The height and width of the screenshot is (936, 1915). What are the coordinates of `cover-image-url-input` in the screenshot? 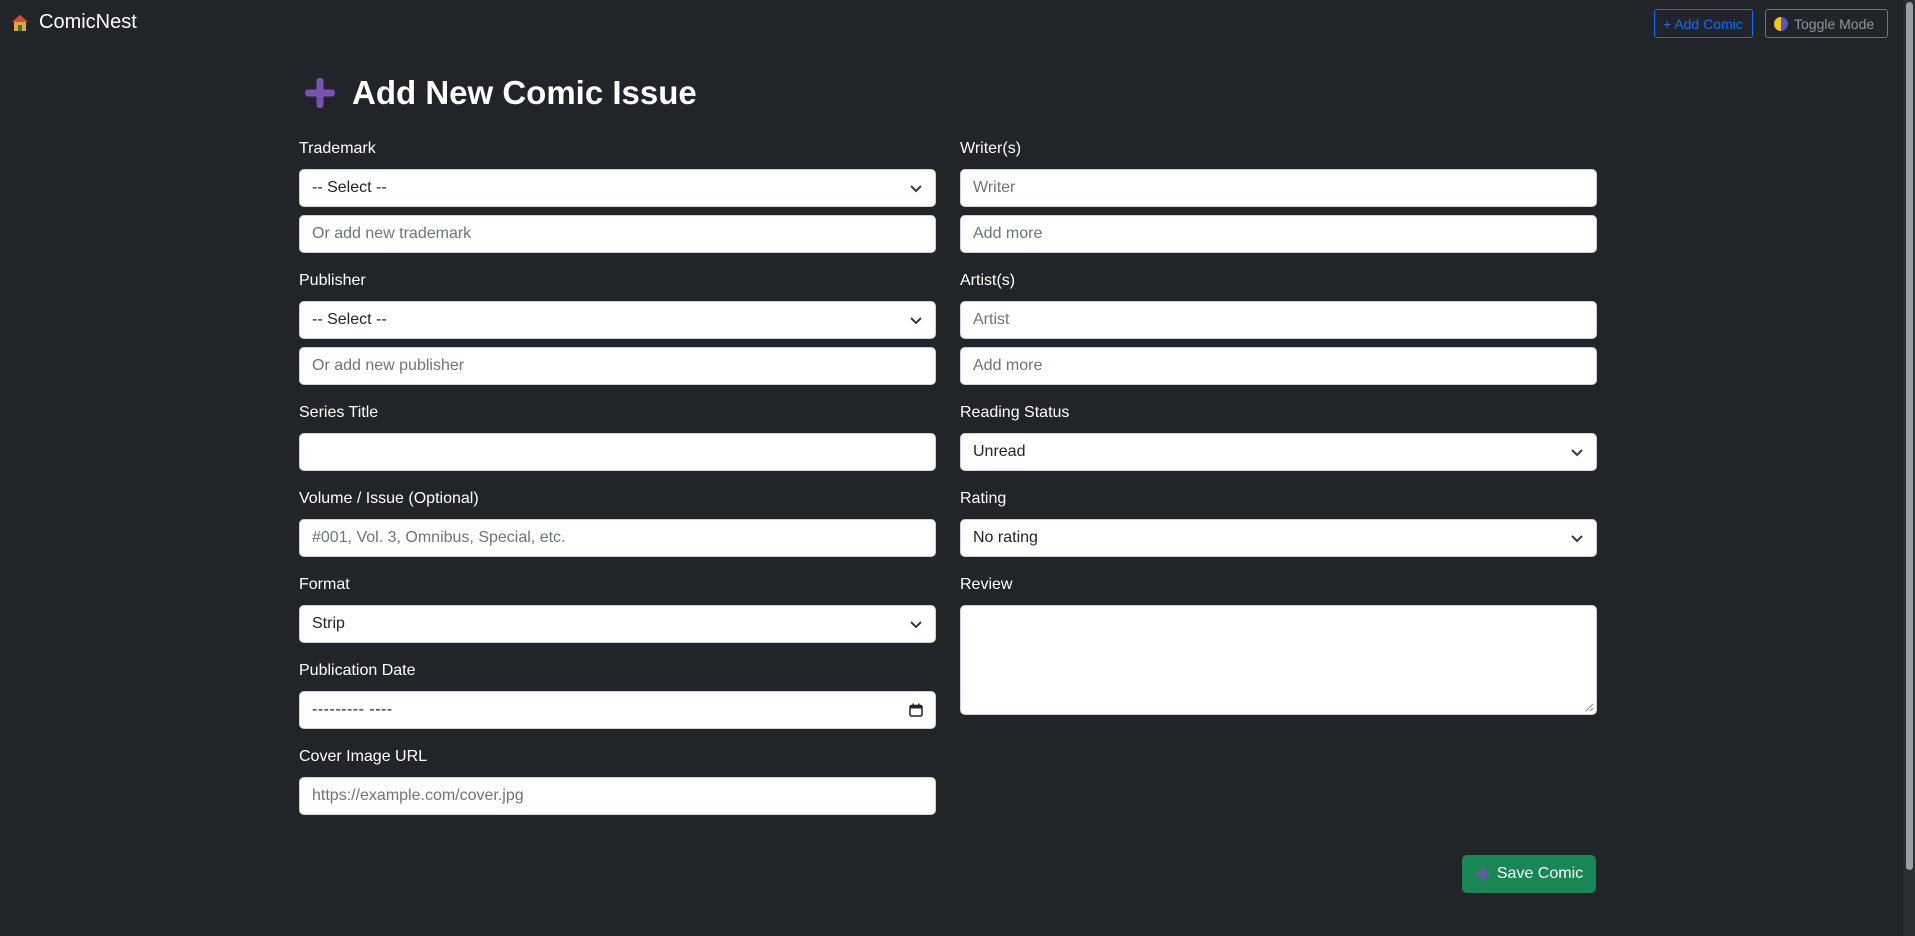 It's located at (617, 796).